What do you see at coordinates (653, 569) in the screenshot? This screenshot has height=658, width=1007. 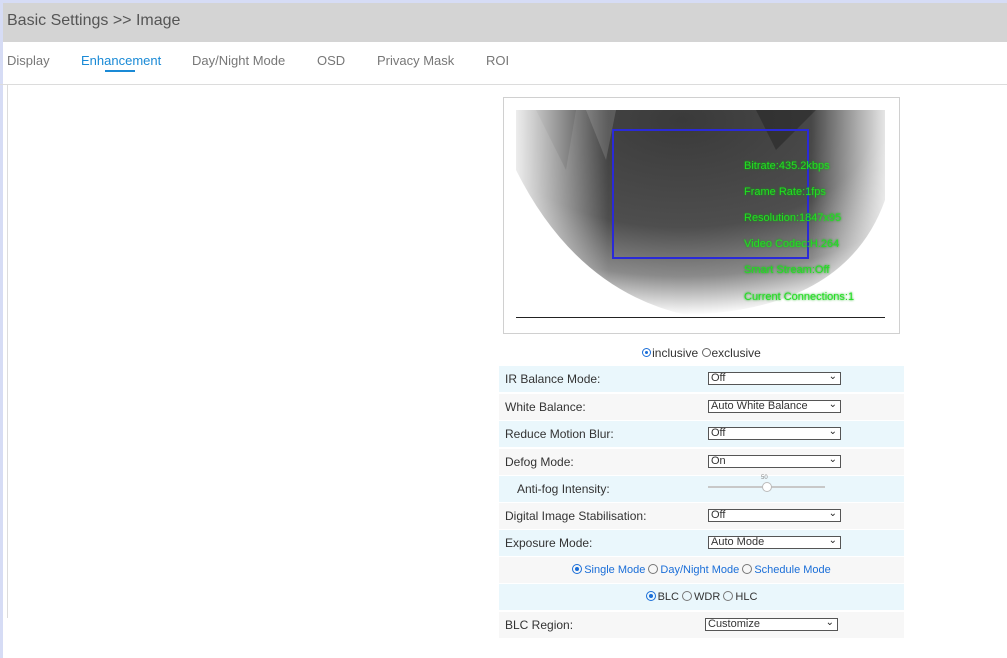 I see `daynight-mode-radio` at bounding box center [653, 569].